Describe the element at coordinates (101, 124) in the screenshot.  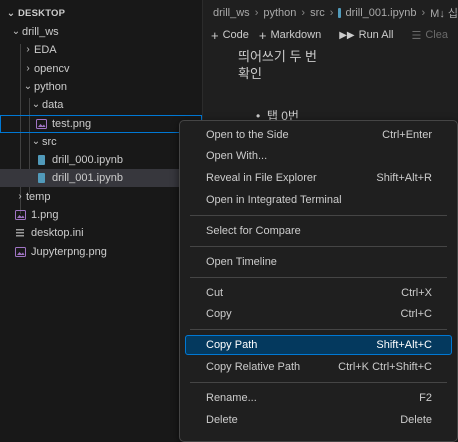
I see `tree-file-test-png: test.png` at that location.